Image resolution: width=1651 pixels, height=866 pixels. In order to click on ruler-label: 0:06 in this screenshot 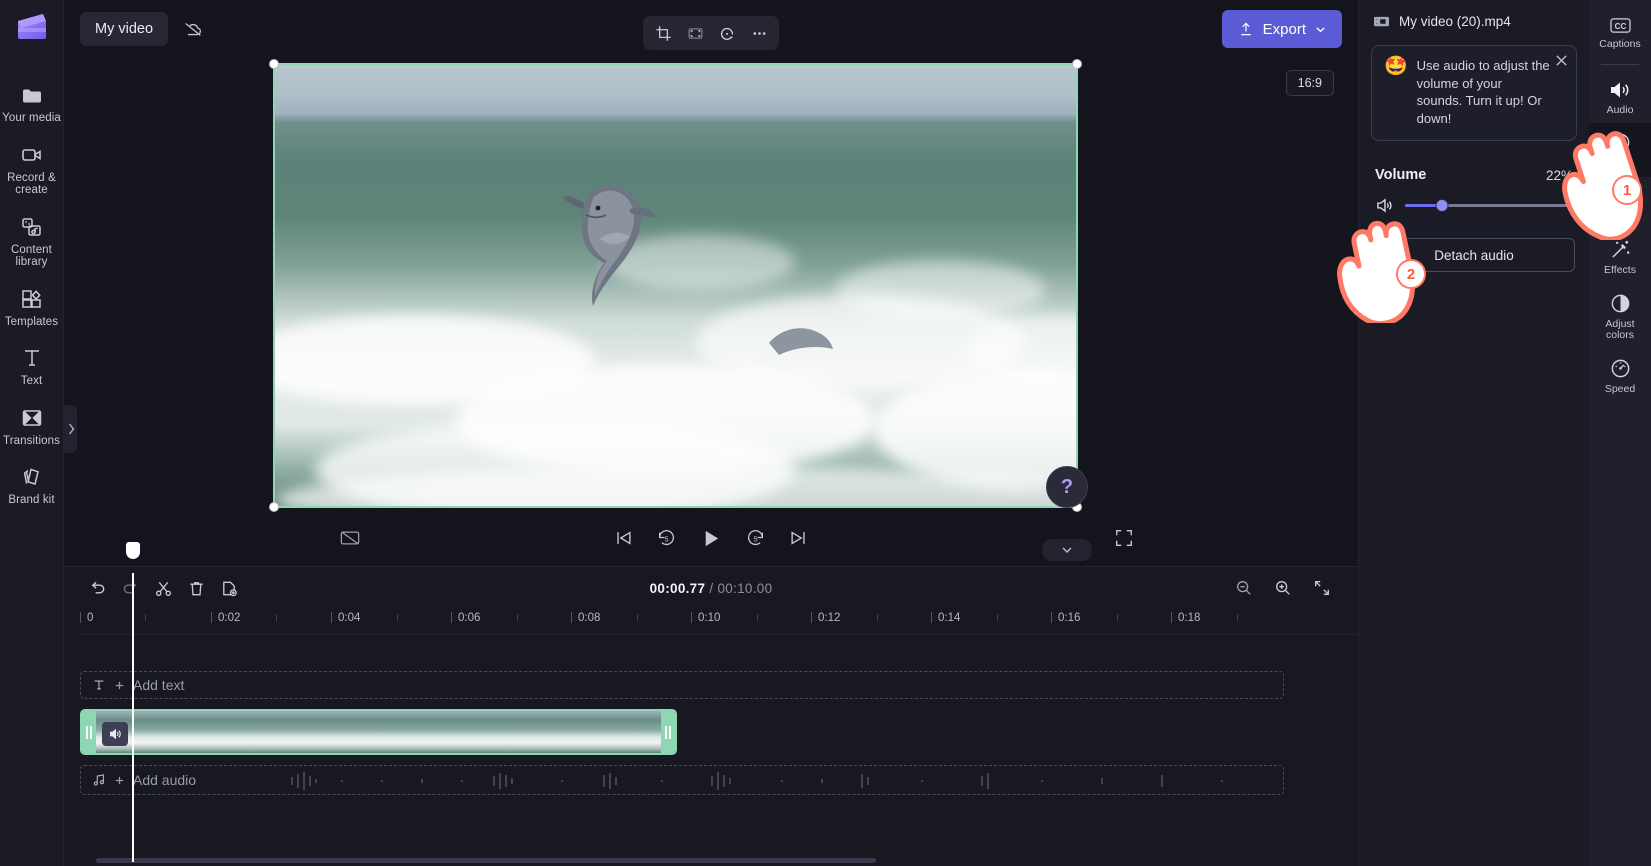, I will do `click(469, 618)`.